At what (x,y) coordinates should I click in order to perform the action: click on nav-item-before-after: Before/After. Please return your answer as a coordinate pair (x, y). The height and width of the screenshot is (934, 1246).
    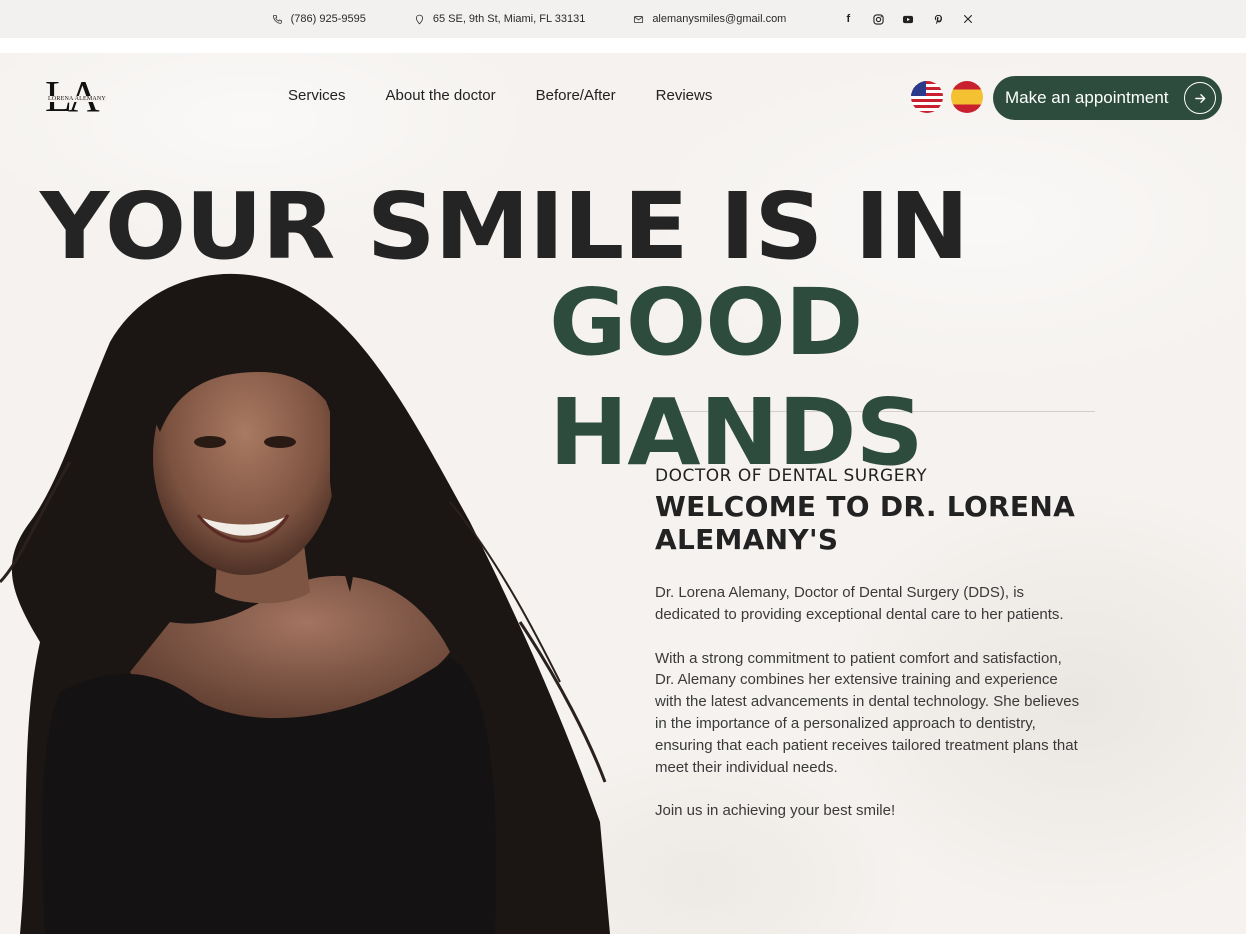
    Looking at the image, I should click on (576, 95).